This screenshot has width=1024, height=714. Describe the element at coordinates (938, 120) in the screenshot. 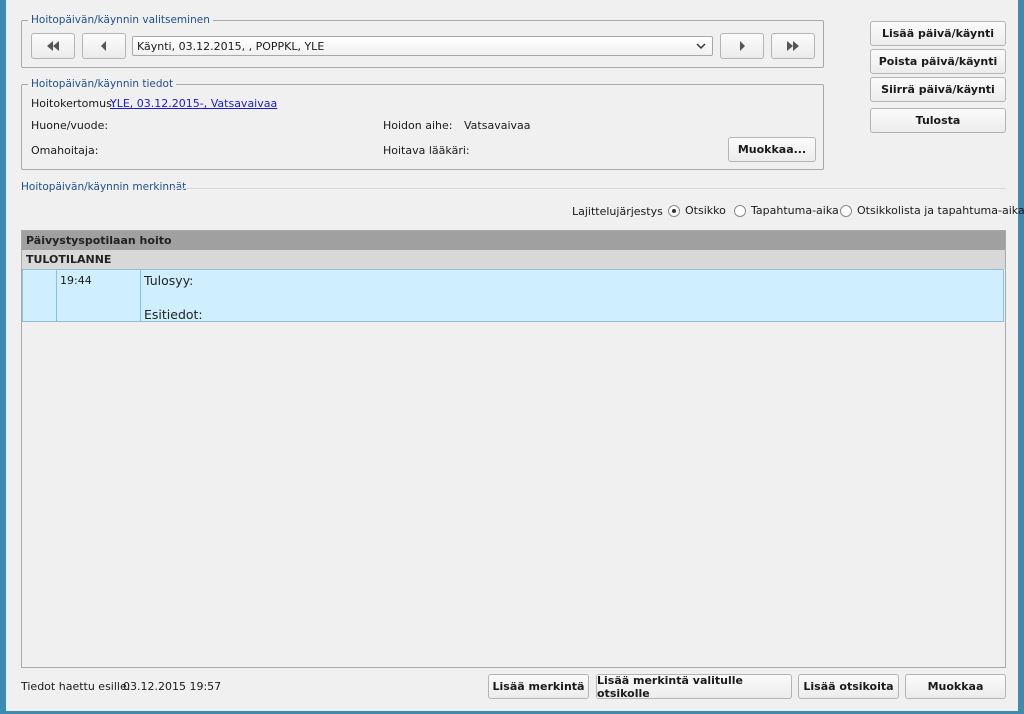

I see `print-button: Tulosta` at that location.